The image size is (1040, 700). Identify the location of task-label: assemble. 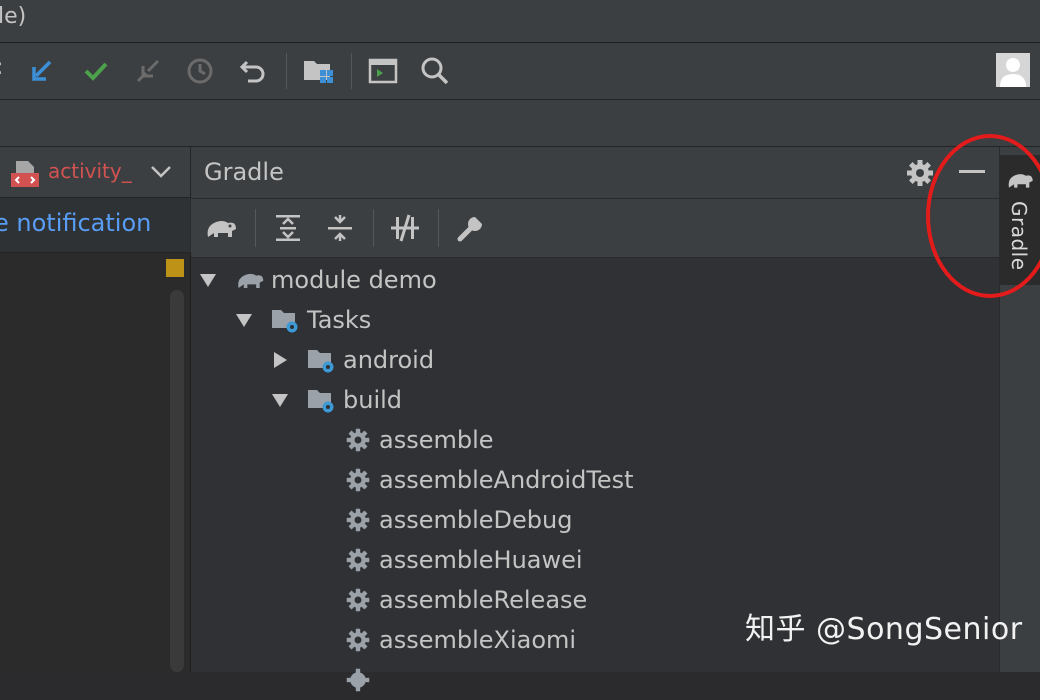
(436, 440).